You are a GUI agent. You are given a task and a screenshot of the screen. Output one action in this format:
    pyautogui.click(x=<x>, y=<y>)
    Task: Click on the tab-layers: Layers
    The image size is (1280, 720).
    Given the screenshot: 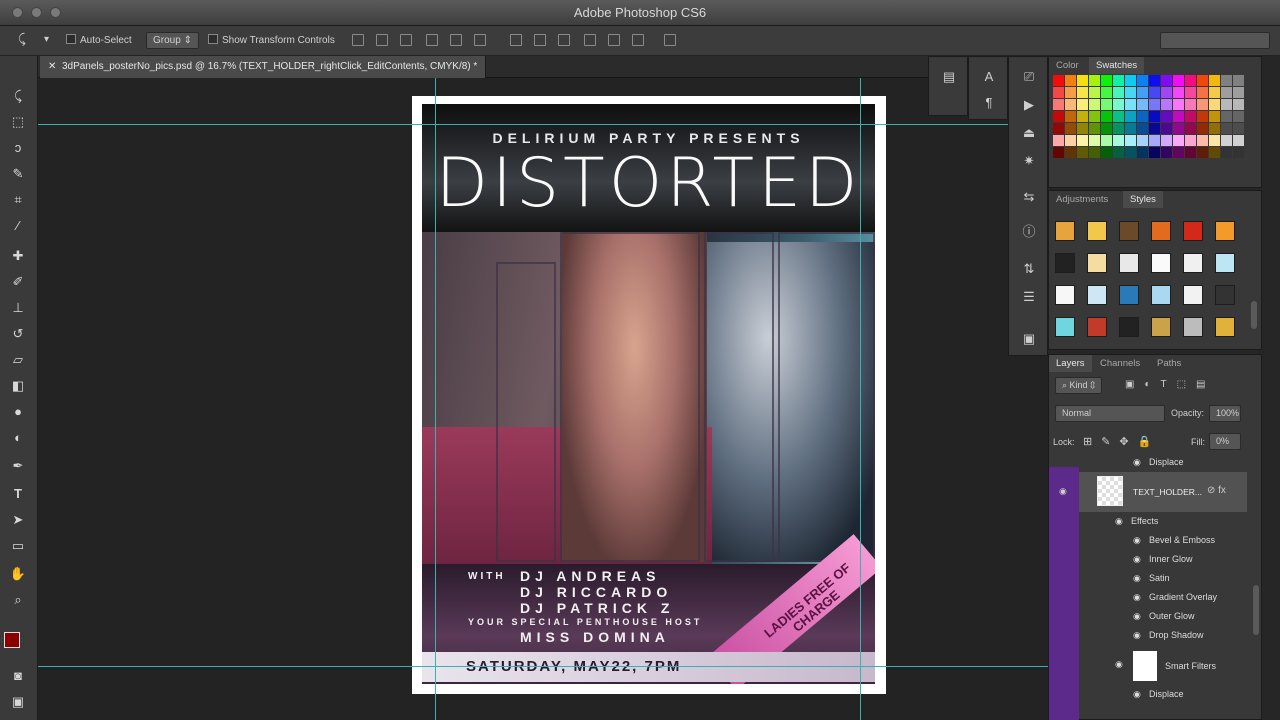 What is the action you would take?
    pyautogui.click(x=1070, y=363)
    